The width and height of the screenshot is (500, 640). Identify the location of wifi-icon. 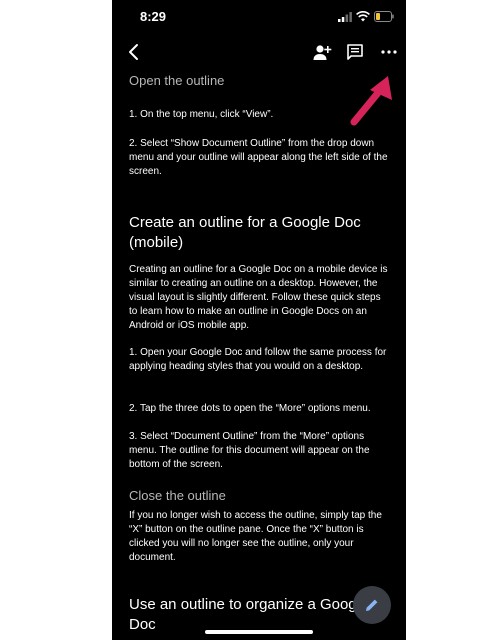
(363, 16).